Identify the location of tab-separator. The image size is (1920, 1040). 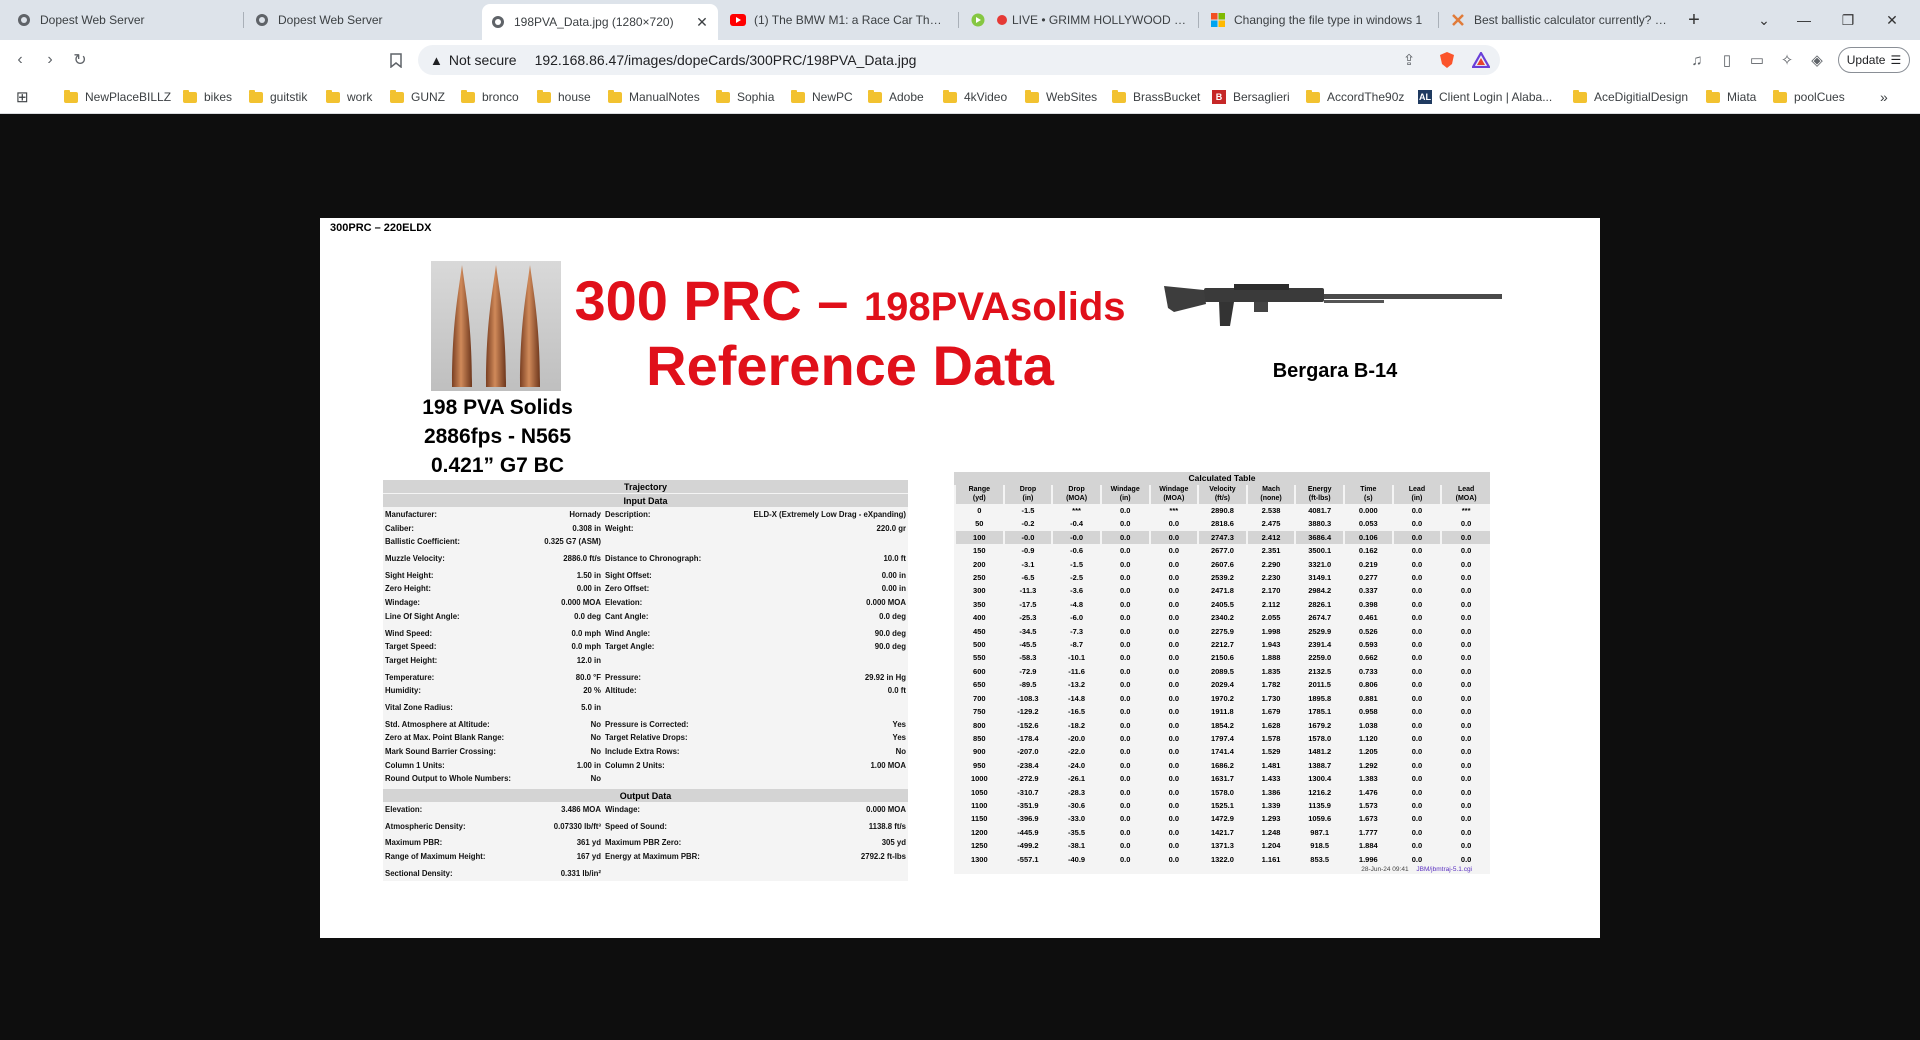
(1198, 20).